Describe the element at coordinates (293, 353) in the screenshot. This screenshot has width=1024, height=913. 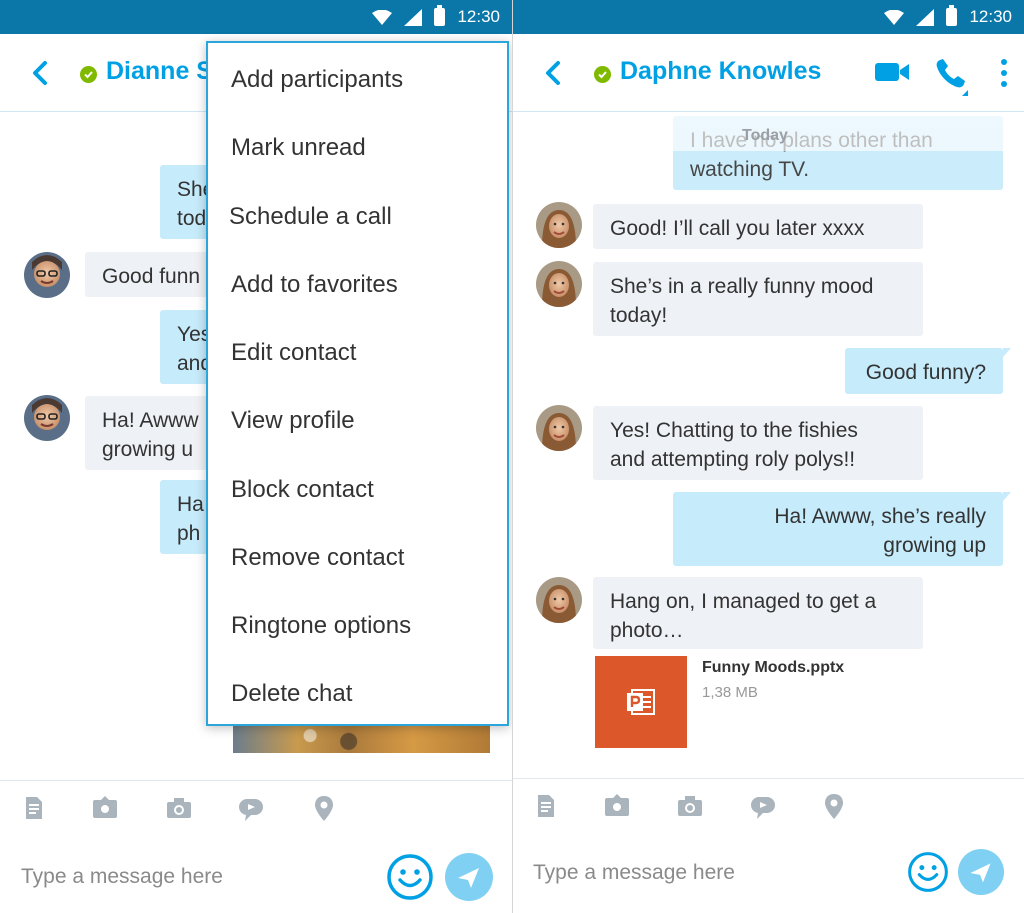
I see `menu-item-edit-contact: Edit contact` at that location.